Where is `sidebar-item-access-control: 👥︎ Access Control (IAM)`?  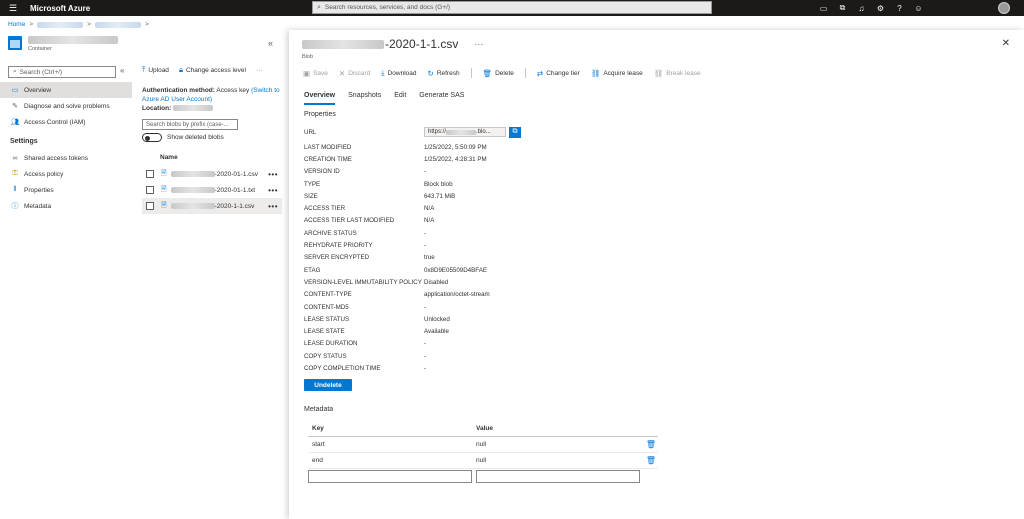
sidebar-item-access-control: 👥︎ Access Control (IAM) is located at coordinates (66, 122).